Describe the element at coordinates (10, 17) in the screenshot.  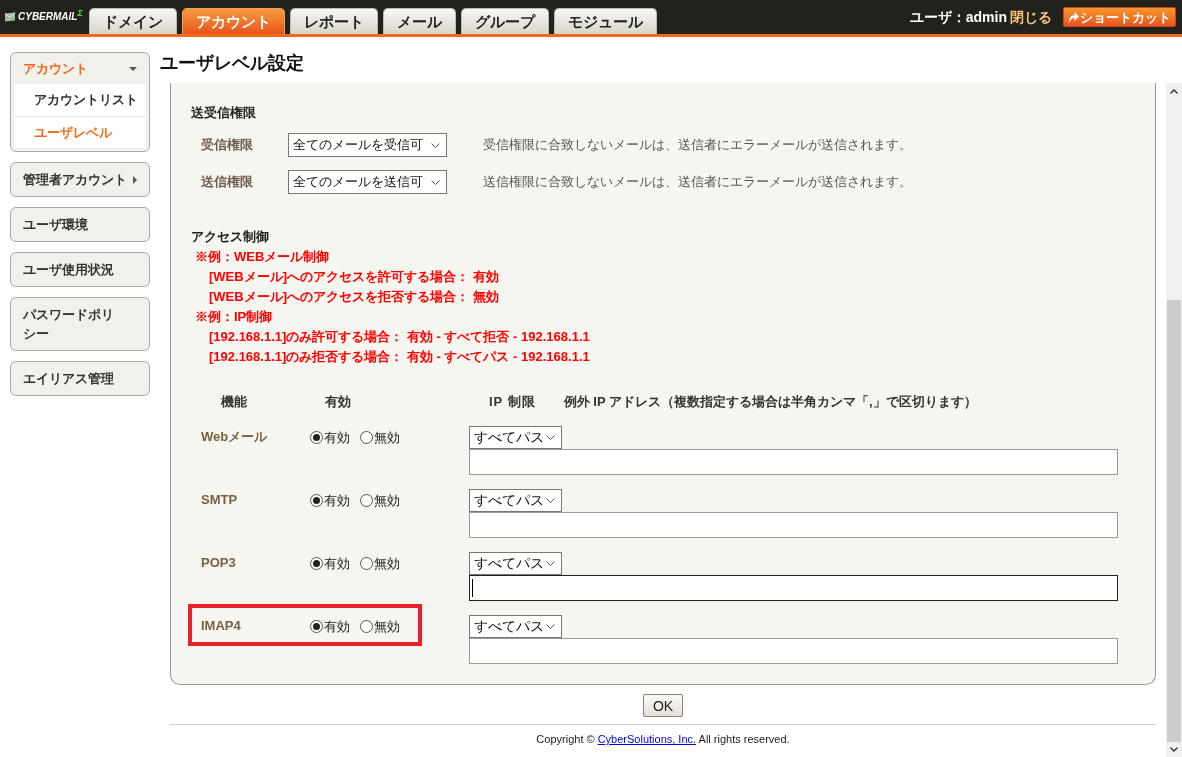
I see `envelope-icon` at that location.